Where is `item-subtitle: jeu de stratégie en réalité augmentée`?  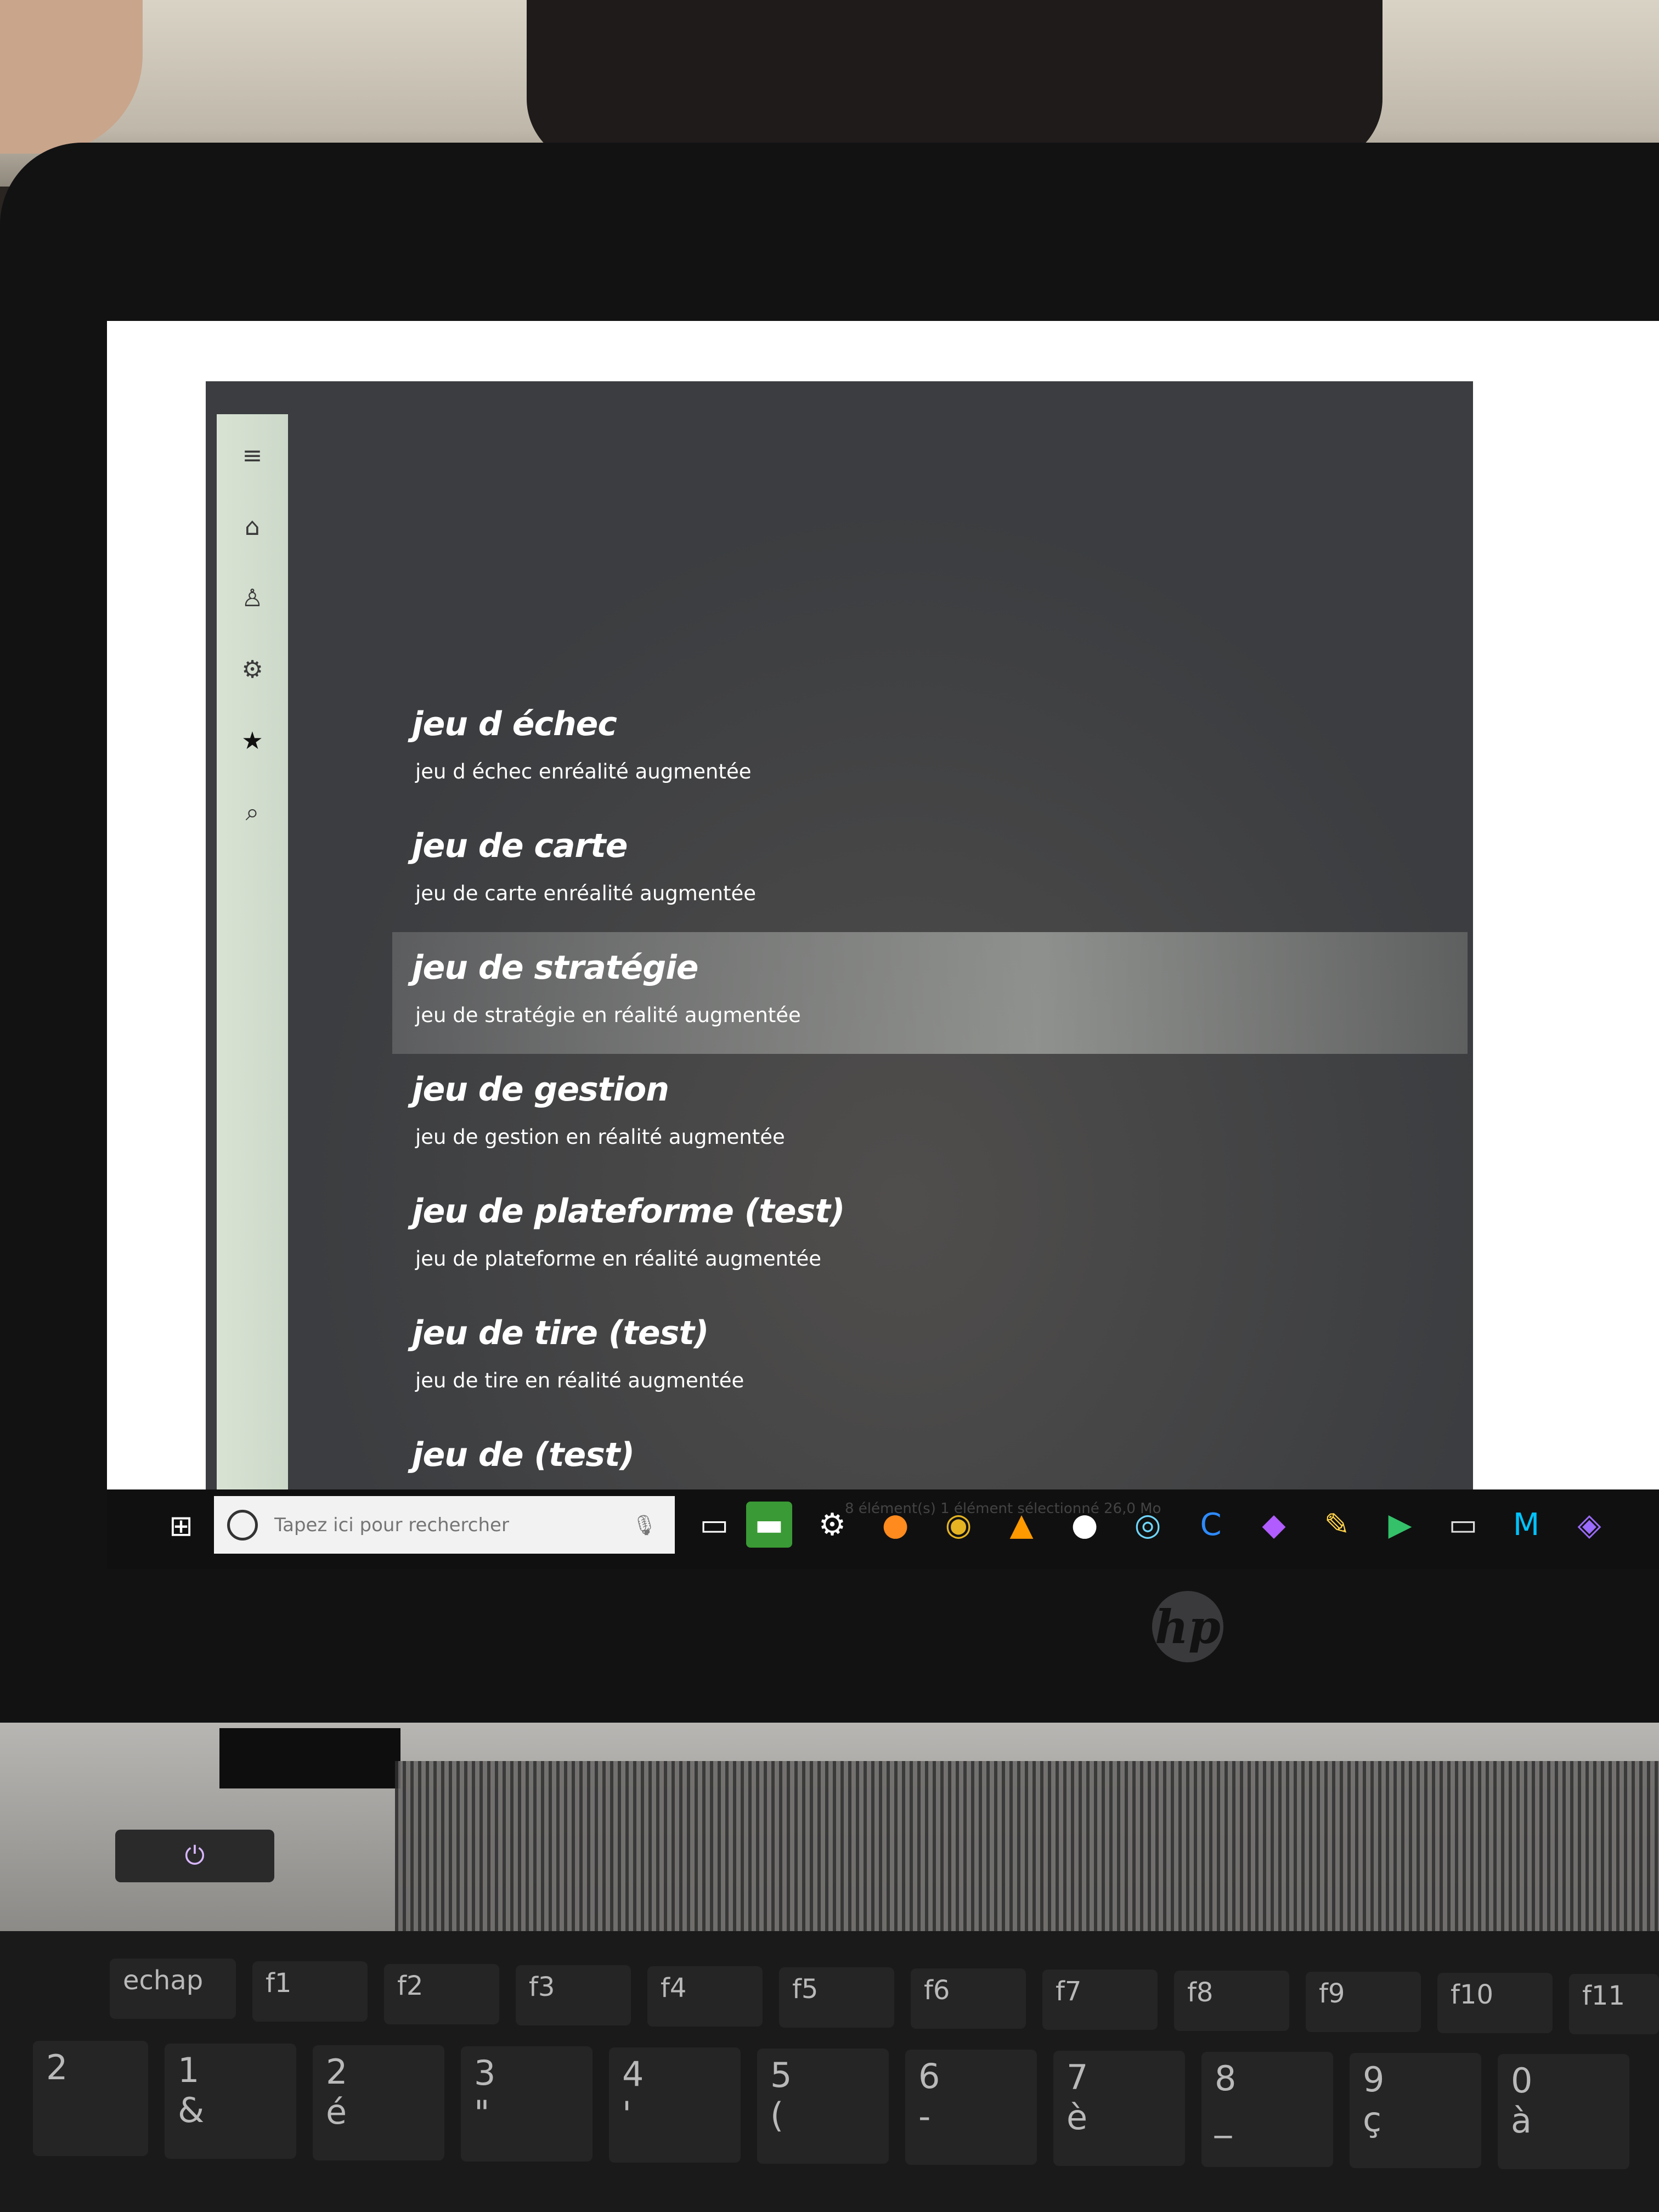
item-subtitle: jeu de stratégie en réalité augmentée is located at coordinates (608, 1015).